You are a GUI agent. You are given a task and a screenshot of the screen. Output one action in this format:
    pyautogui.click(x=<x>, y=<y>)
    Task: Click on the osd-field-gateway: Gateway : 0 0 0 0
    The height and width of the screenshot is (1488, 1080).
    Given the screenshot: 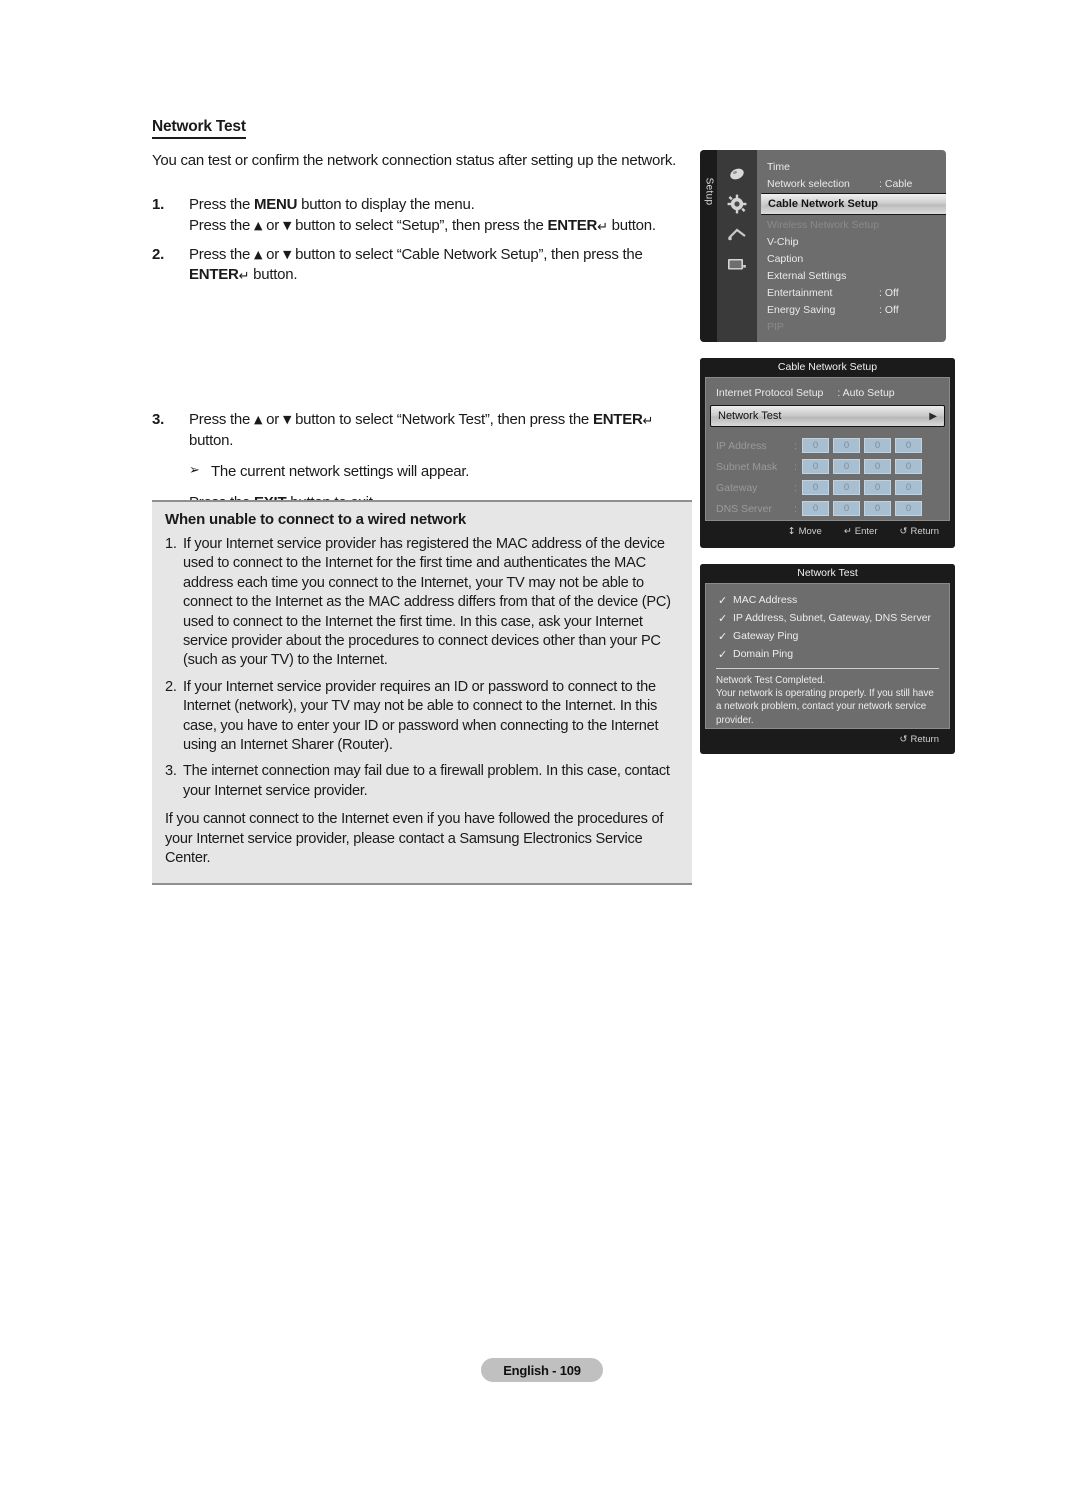 What is the action you would take?
    pyautogui.click(x=827, y=487)
    